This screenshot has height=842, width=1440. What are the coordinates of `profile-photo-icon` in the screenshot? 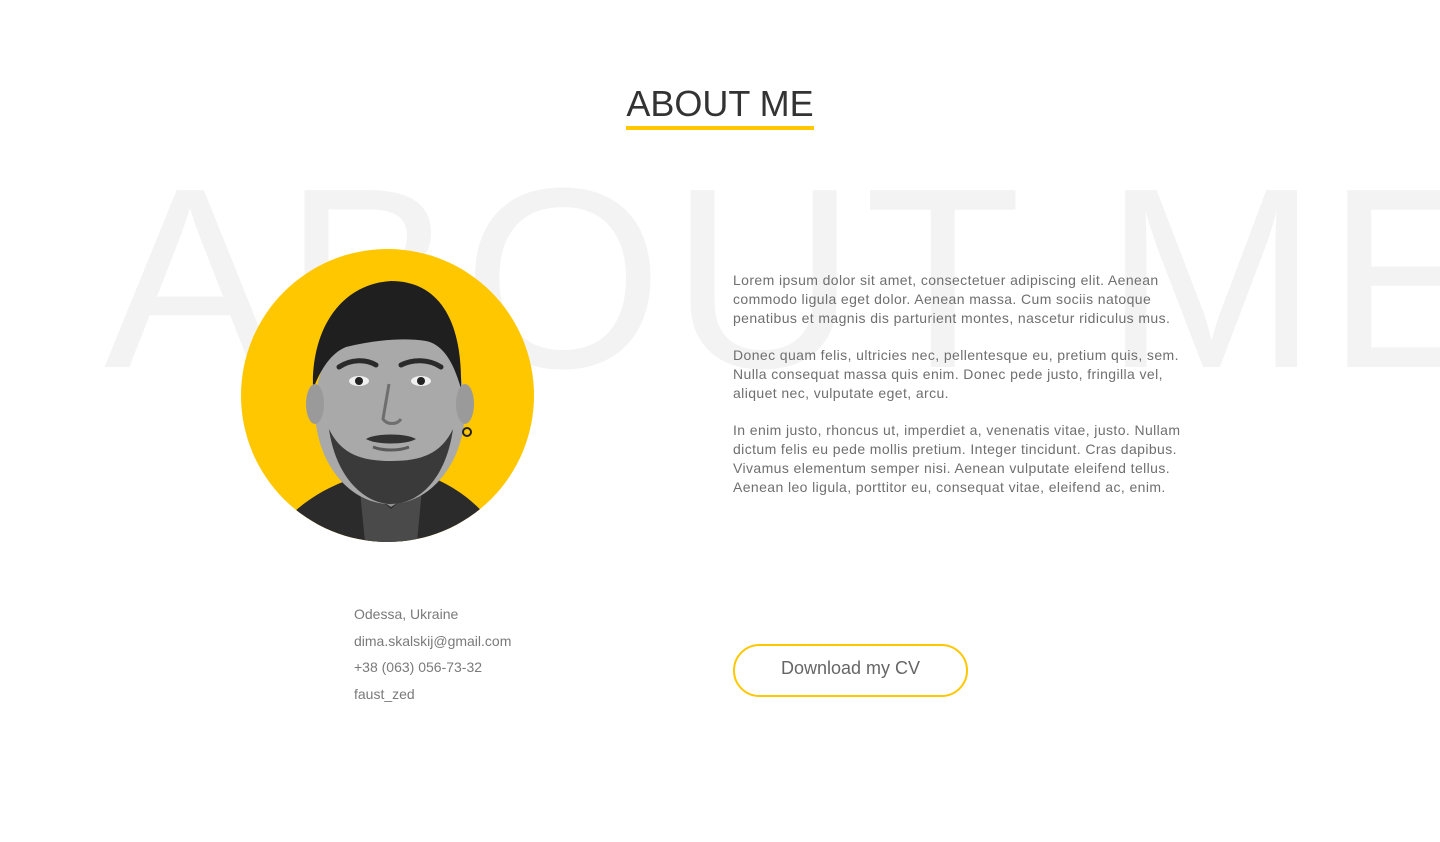 It's located at (387, 411).